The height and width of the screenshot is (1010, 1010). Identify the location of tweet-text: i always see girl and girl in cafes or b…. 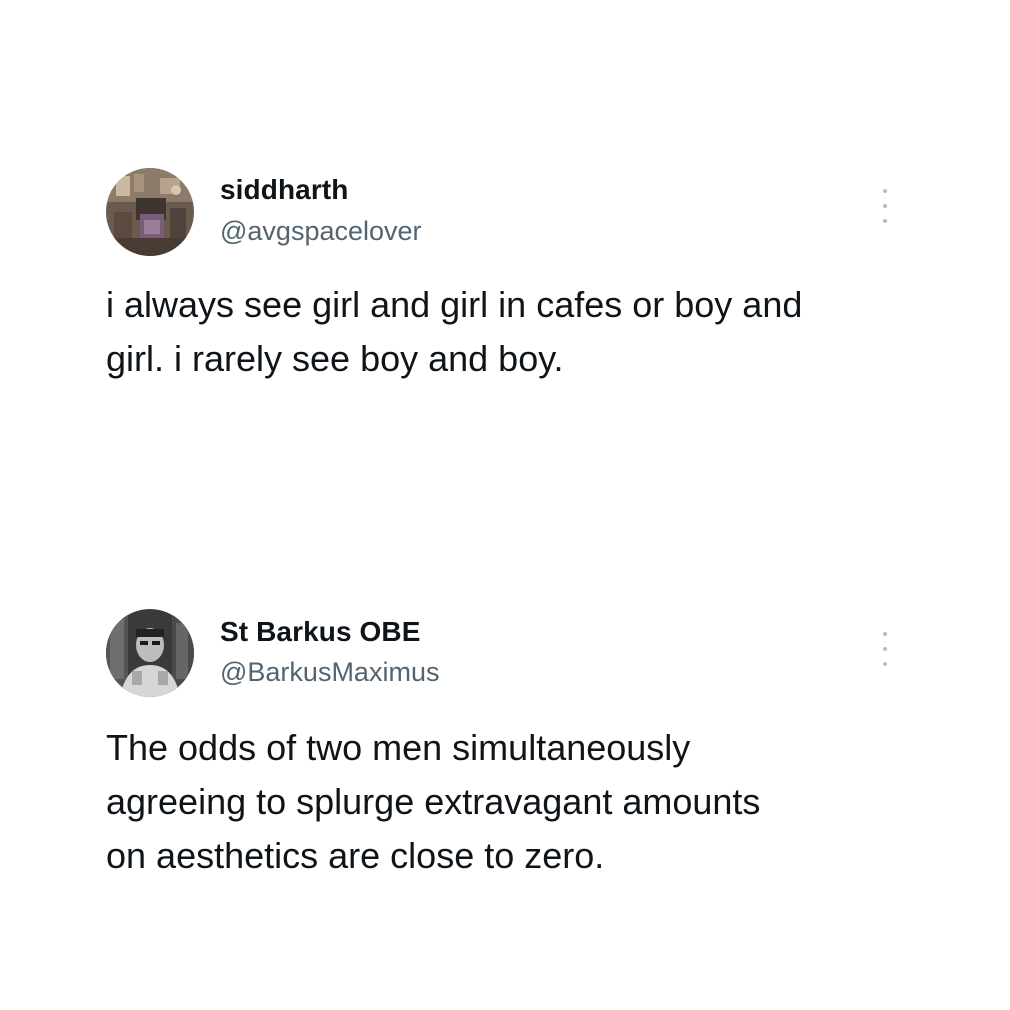
(454, 331).